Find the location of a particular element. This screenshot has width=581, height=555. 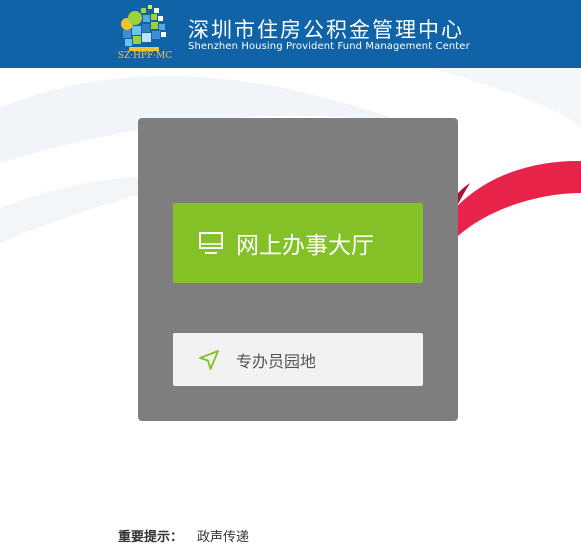

agent-area-label: 专办员园地 is located at coordinates (276, 361).